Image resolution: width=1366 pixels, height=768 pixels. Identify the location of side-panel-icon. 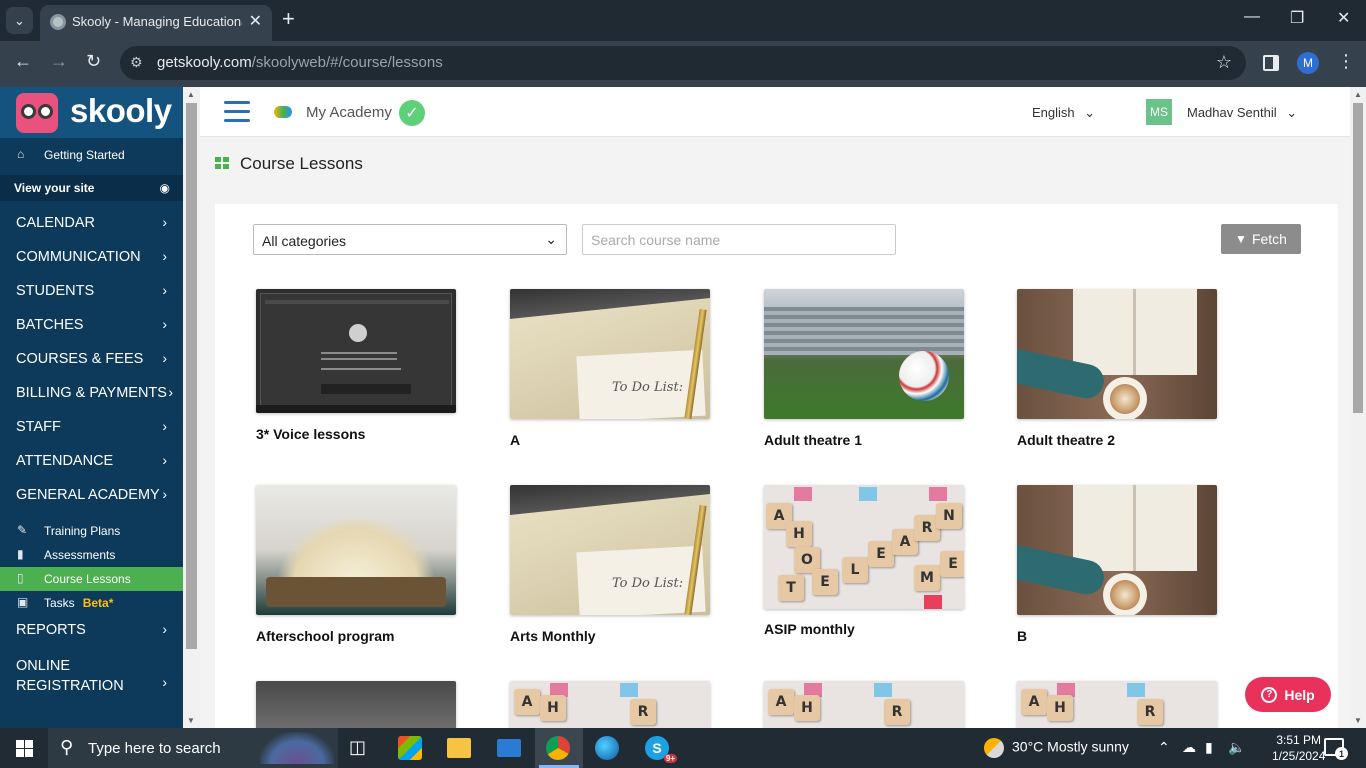
(1271, 63).